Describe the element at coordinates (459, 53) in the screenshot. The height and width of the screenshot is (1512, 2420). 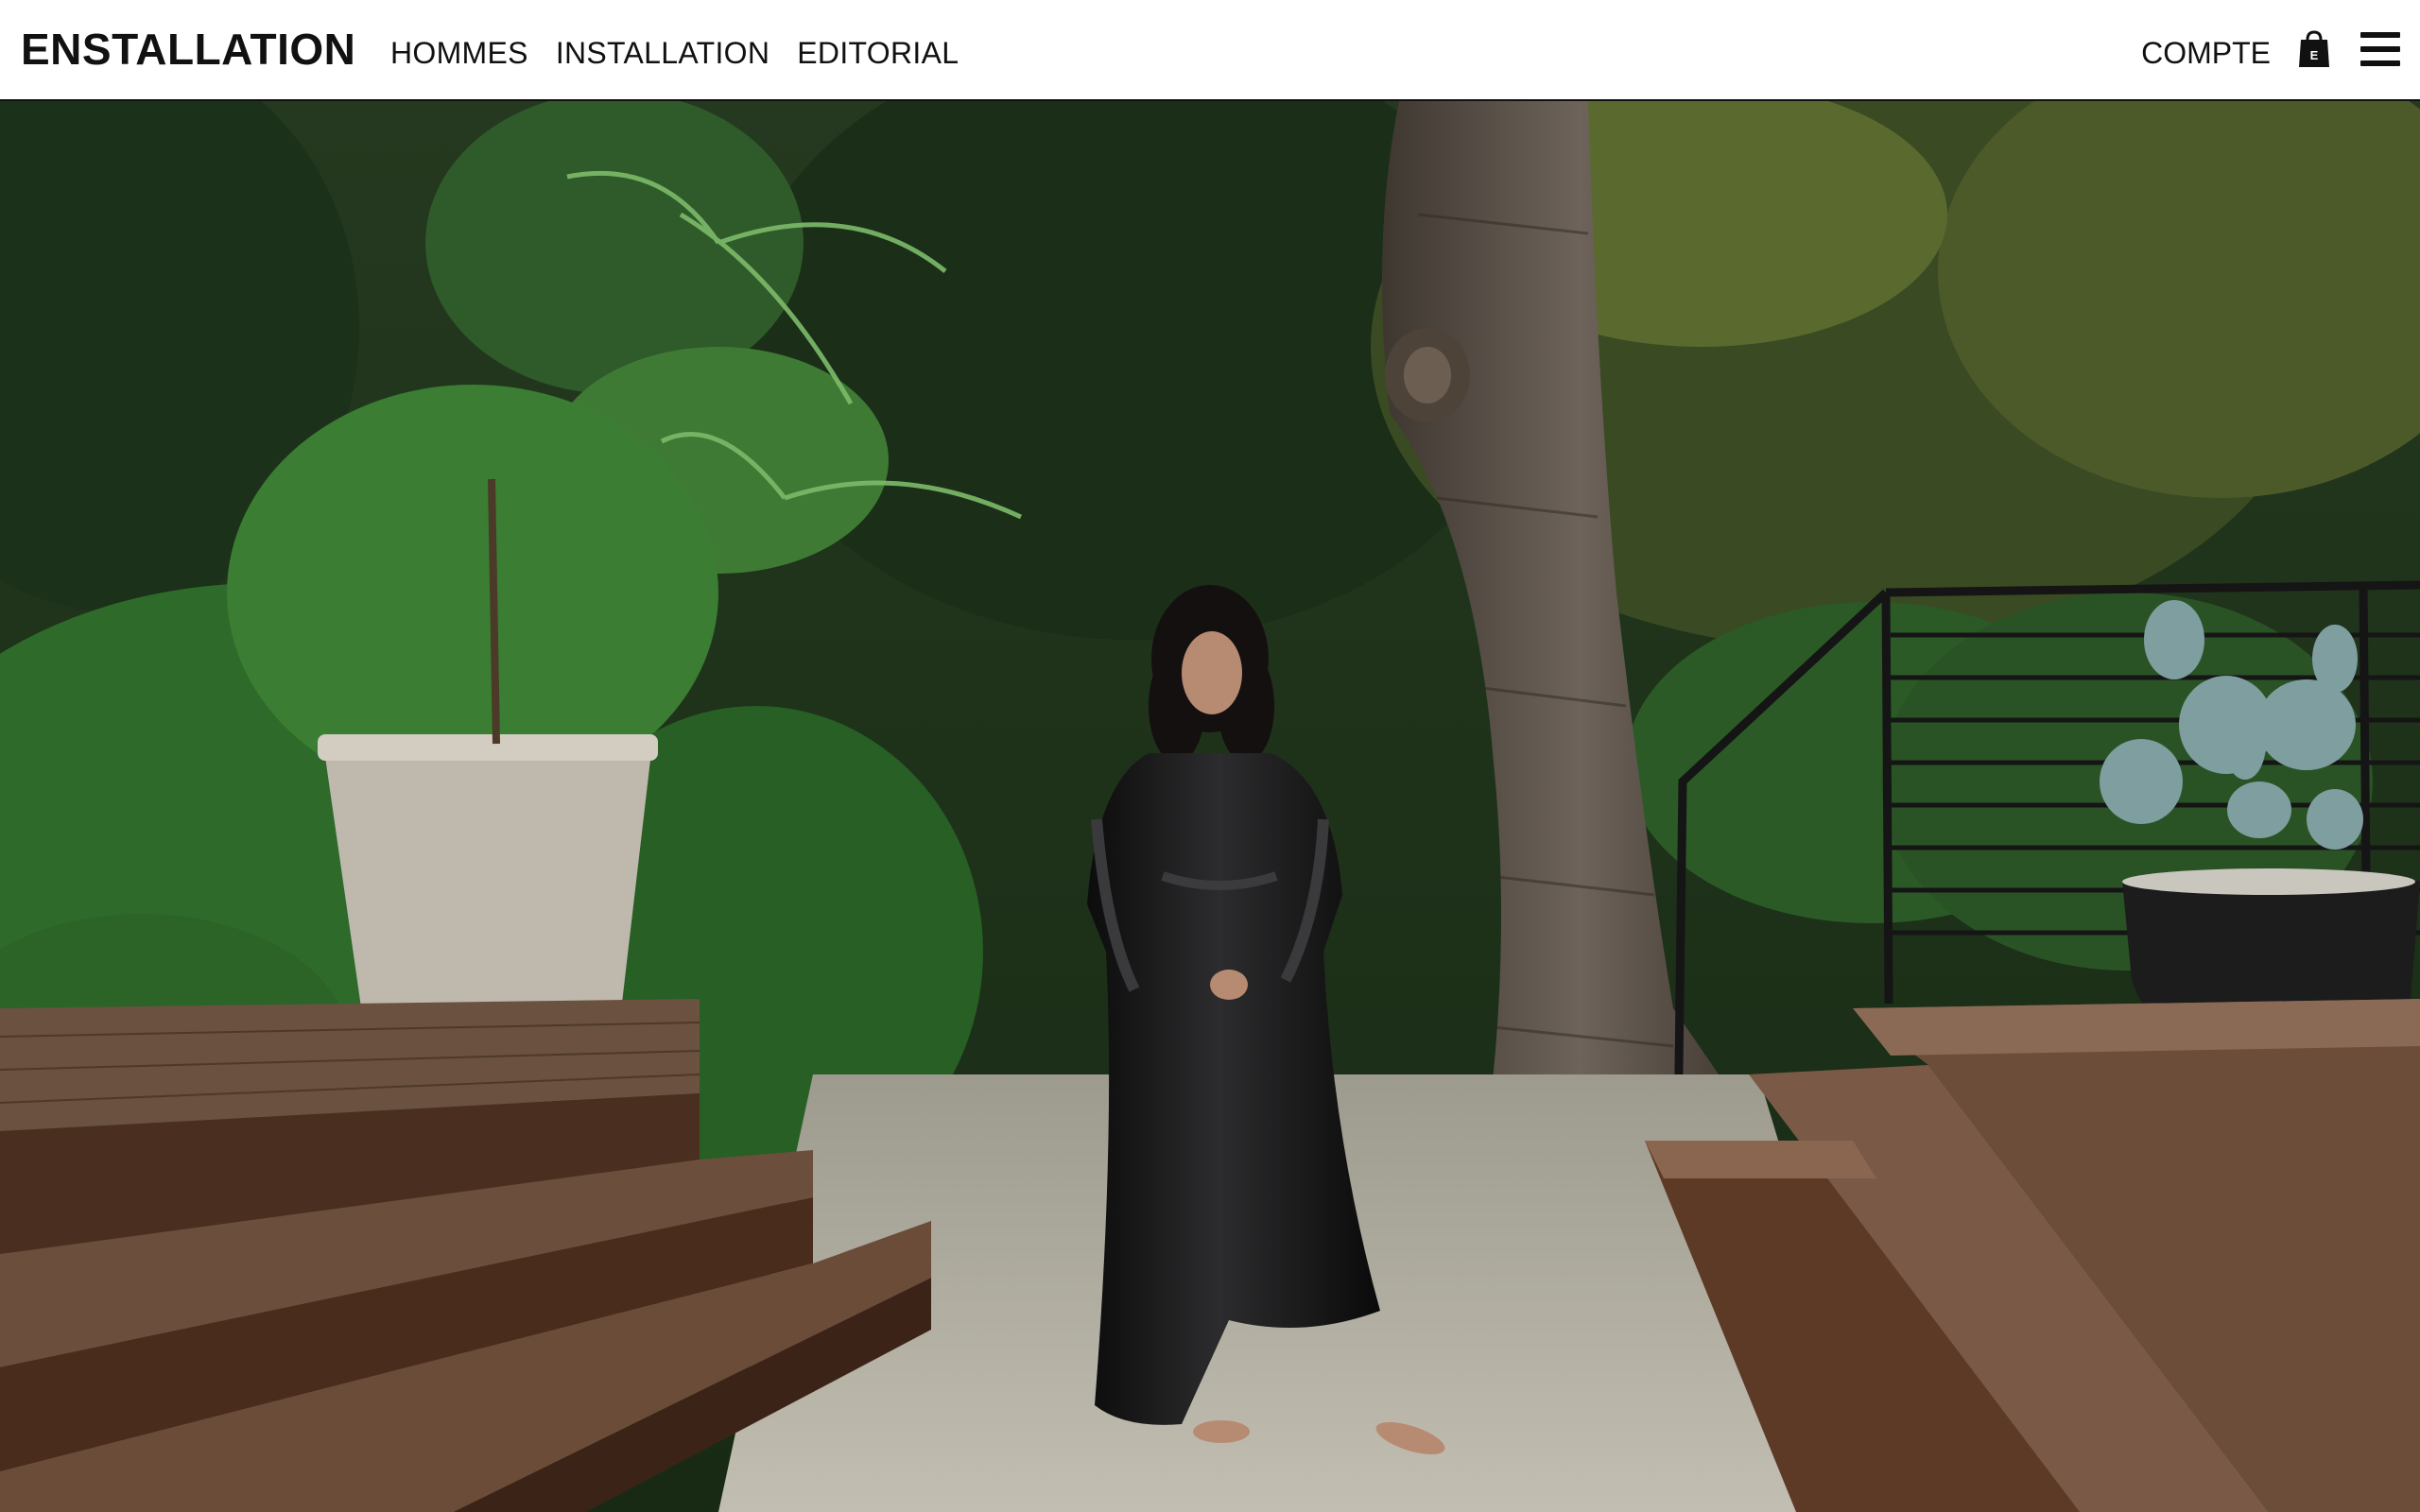
I see `nav-item-hommes: HOMMES` at that location.